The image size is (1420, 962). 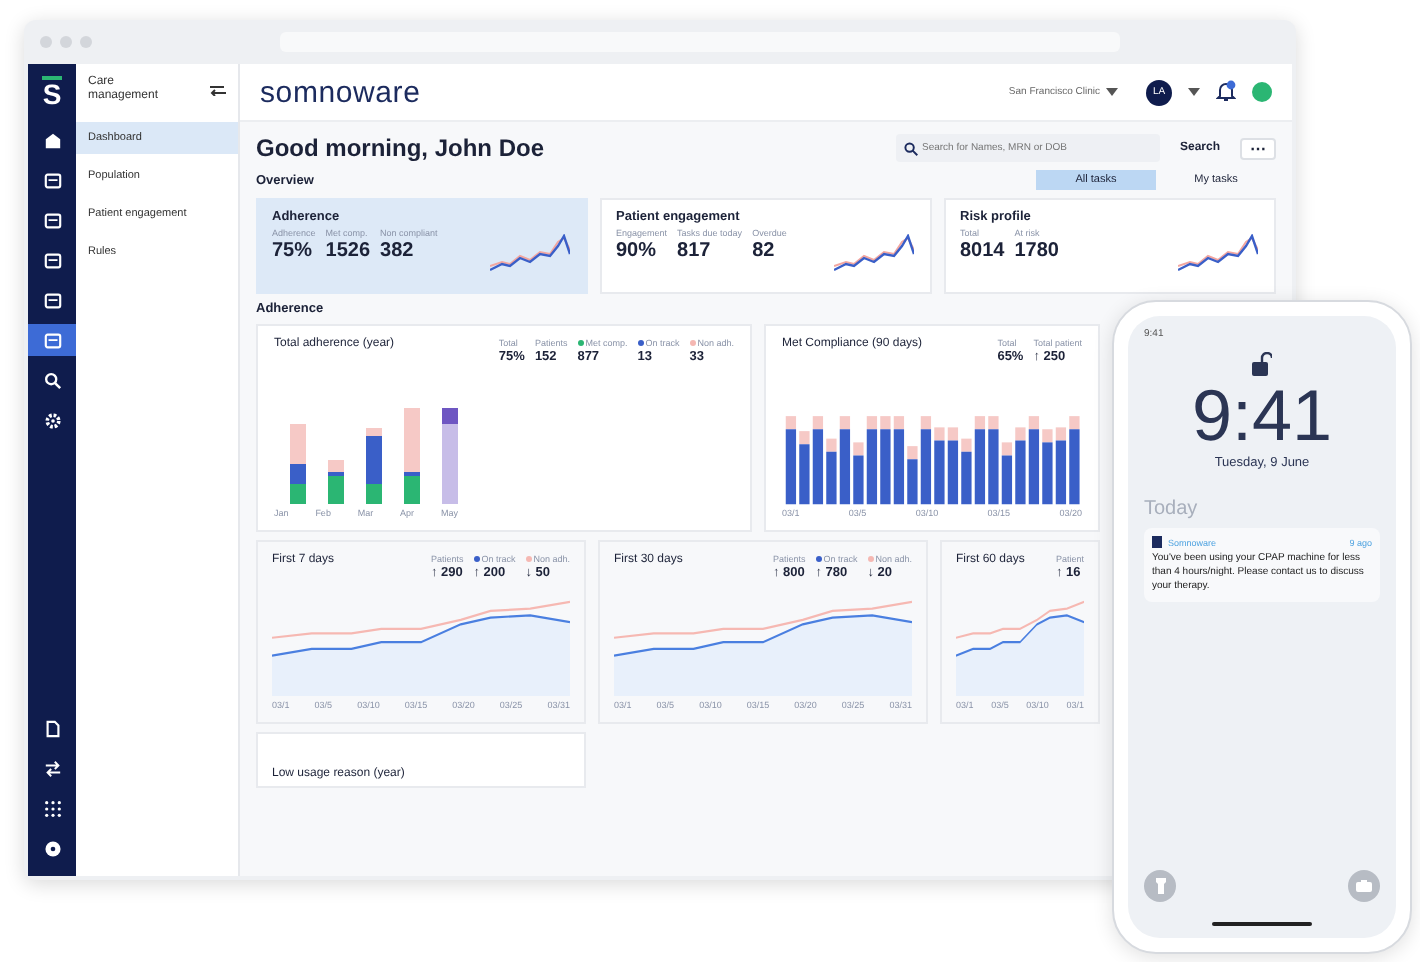 What do you see at coordinates (401, 148) in the screenshot?
I see `greeting-heading: Good morning, John Doe` at bounding box center [401, 148].